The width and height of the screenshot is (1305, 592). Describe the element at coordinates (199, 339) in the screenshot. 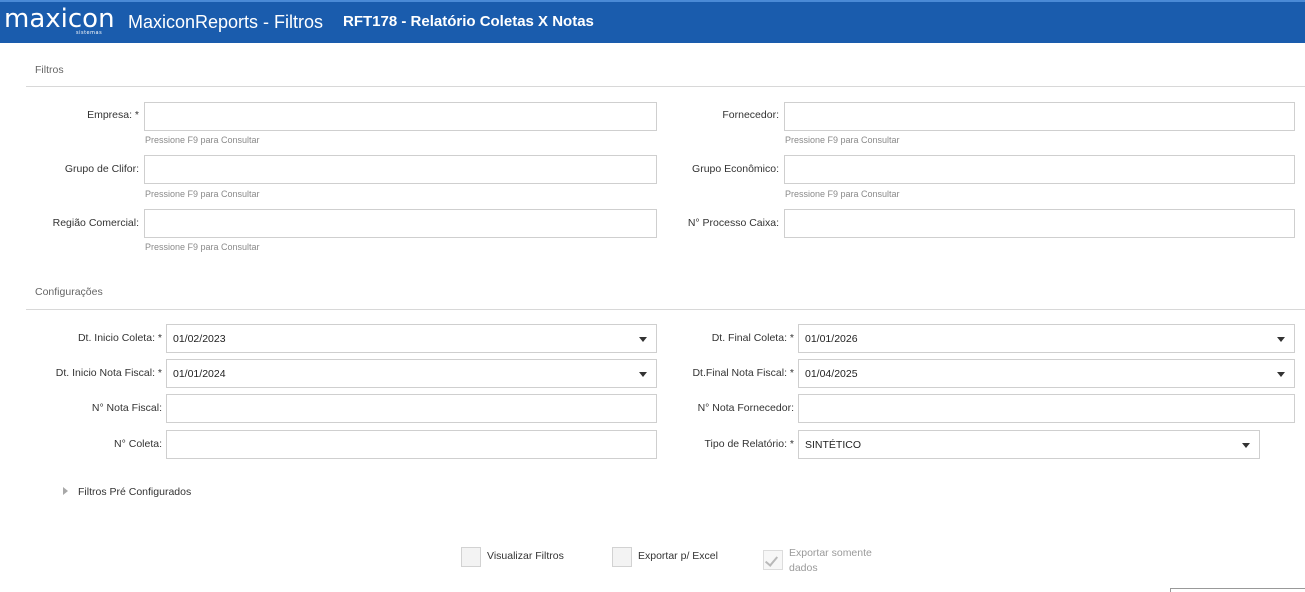

I see `dt-inicio-coleta-value: 01/02/2023` at that location.